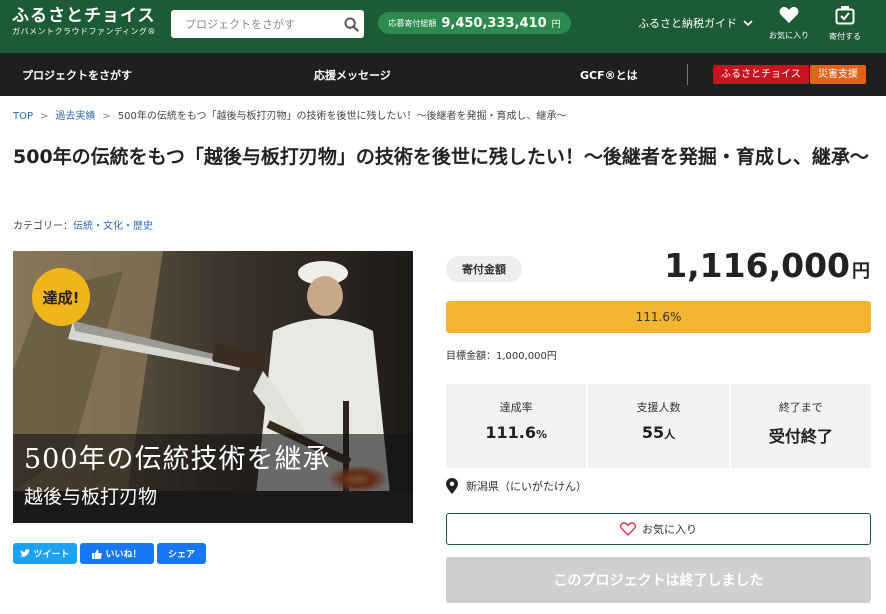 The image size is (886, 614). Describe the element at coordinates (687, 74) in the screenshot. I see `nav-divider` at that location.